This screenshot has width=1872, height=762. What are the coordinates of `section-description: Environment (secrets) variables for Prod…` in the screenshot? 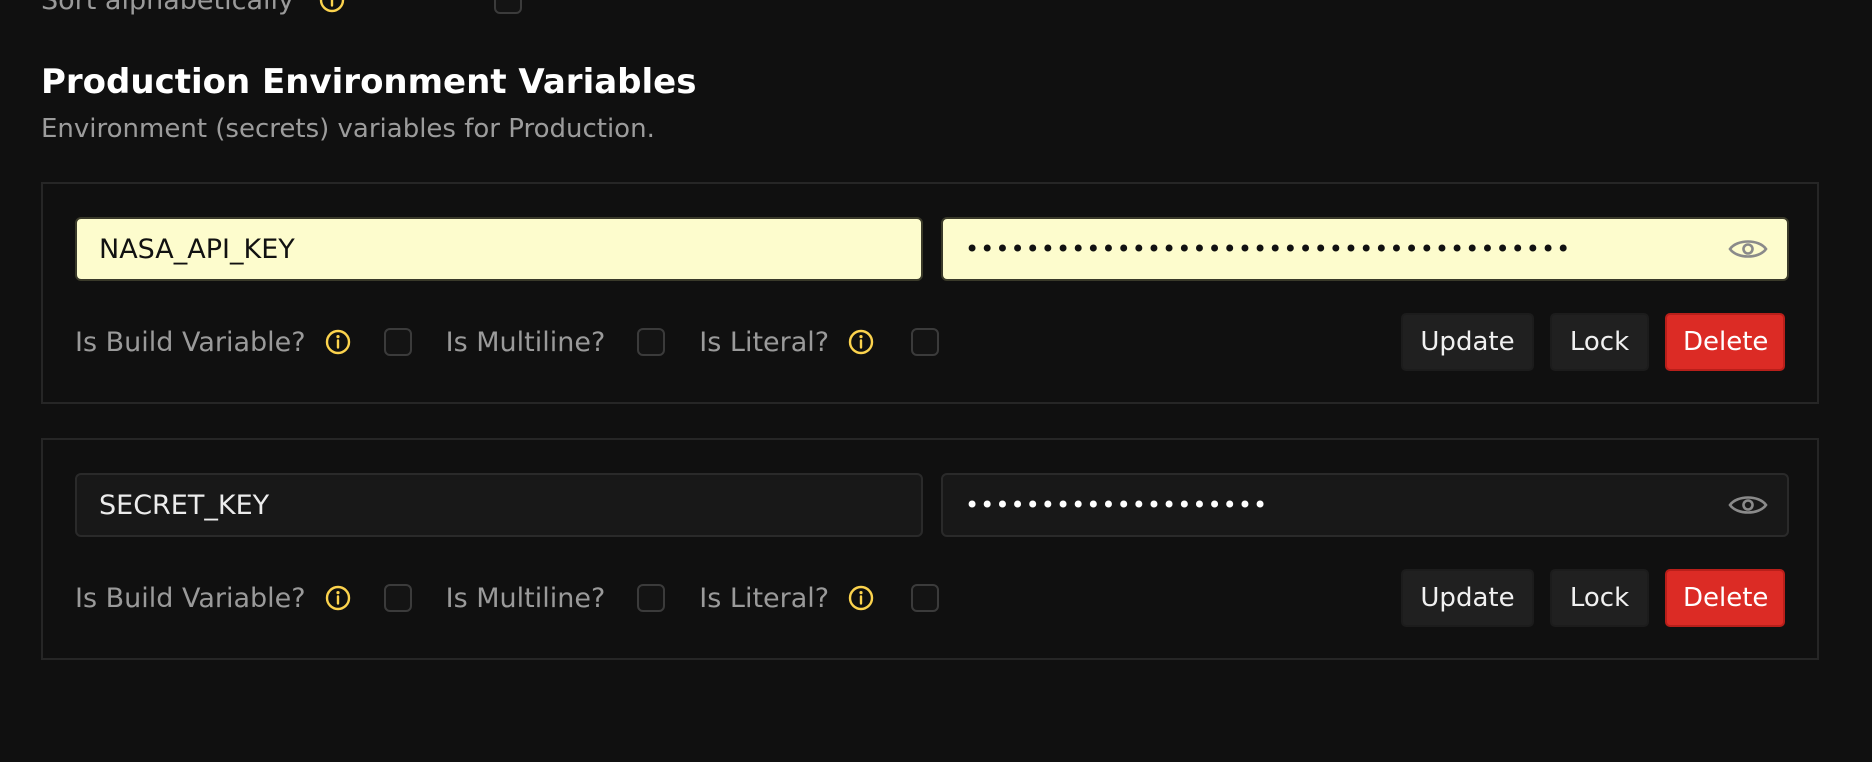 It's located at (348, 129).